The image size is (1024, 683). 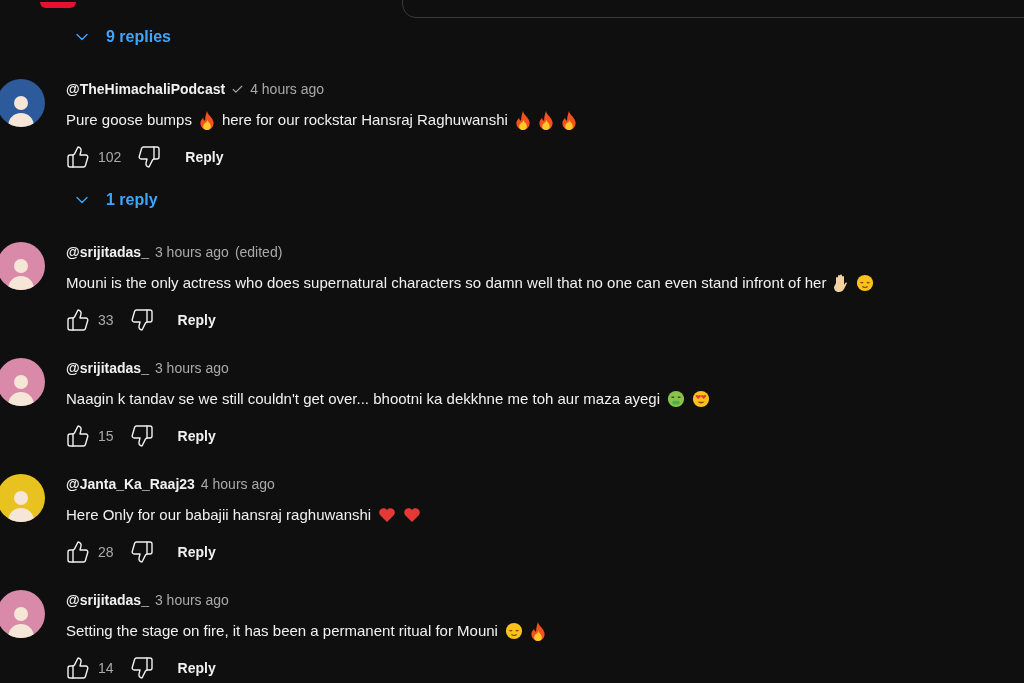 What do you see at coordinates (106, 552) in the screenshot?
I see `like-count: 28` at bounding box center [106, 552].